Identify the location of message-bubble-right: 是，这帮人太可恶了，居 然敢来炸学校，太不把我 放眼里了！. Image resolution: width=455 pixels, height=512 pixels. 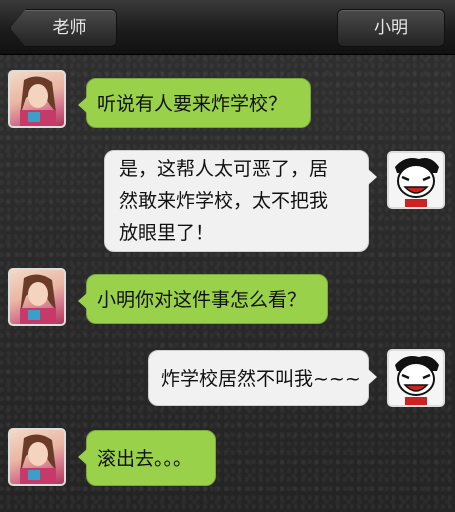
(240, 201).